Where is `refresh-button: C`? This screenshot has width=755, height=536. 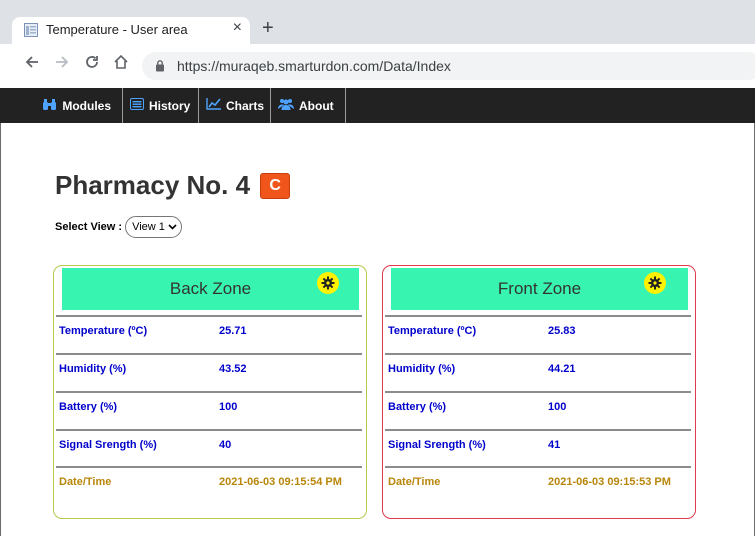 refresh-button: C is located at coordinates (275, 185).